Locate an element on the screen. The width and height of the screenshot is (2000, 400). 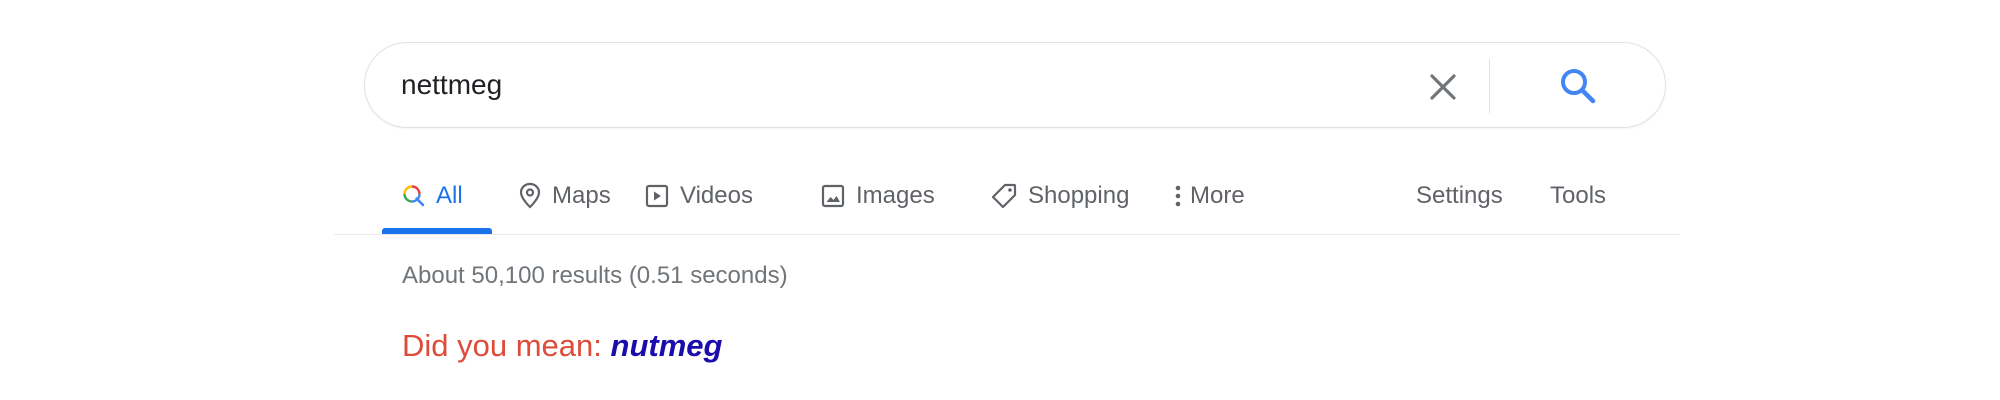
tab-all-label: All is located at coordinates (449, 195).